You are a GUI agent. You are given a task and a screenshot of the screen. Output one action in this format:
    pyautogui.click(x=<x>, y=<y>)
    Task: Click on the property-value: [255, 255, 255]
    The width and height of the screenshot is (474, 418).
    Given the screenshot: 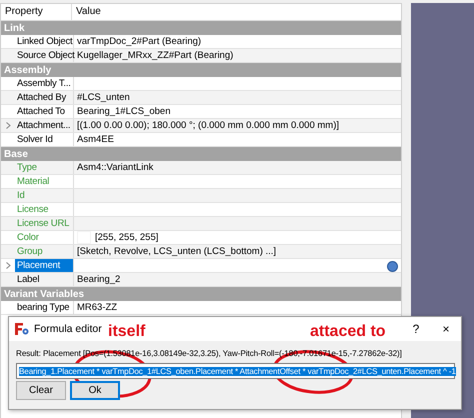 What is the action you would take?
    pyautogui.click(x=126, y=237)
    